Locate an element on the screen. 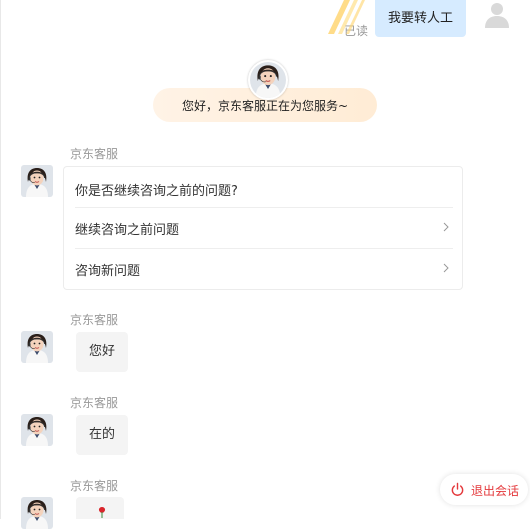 This screenshot has height=529, width=530. exit-session-button: 退出会话 is located at coordinates (484, 489).